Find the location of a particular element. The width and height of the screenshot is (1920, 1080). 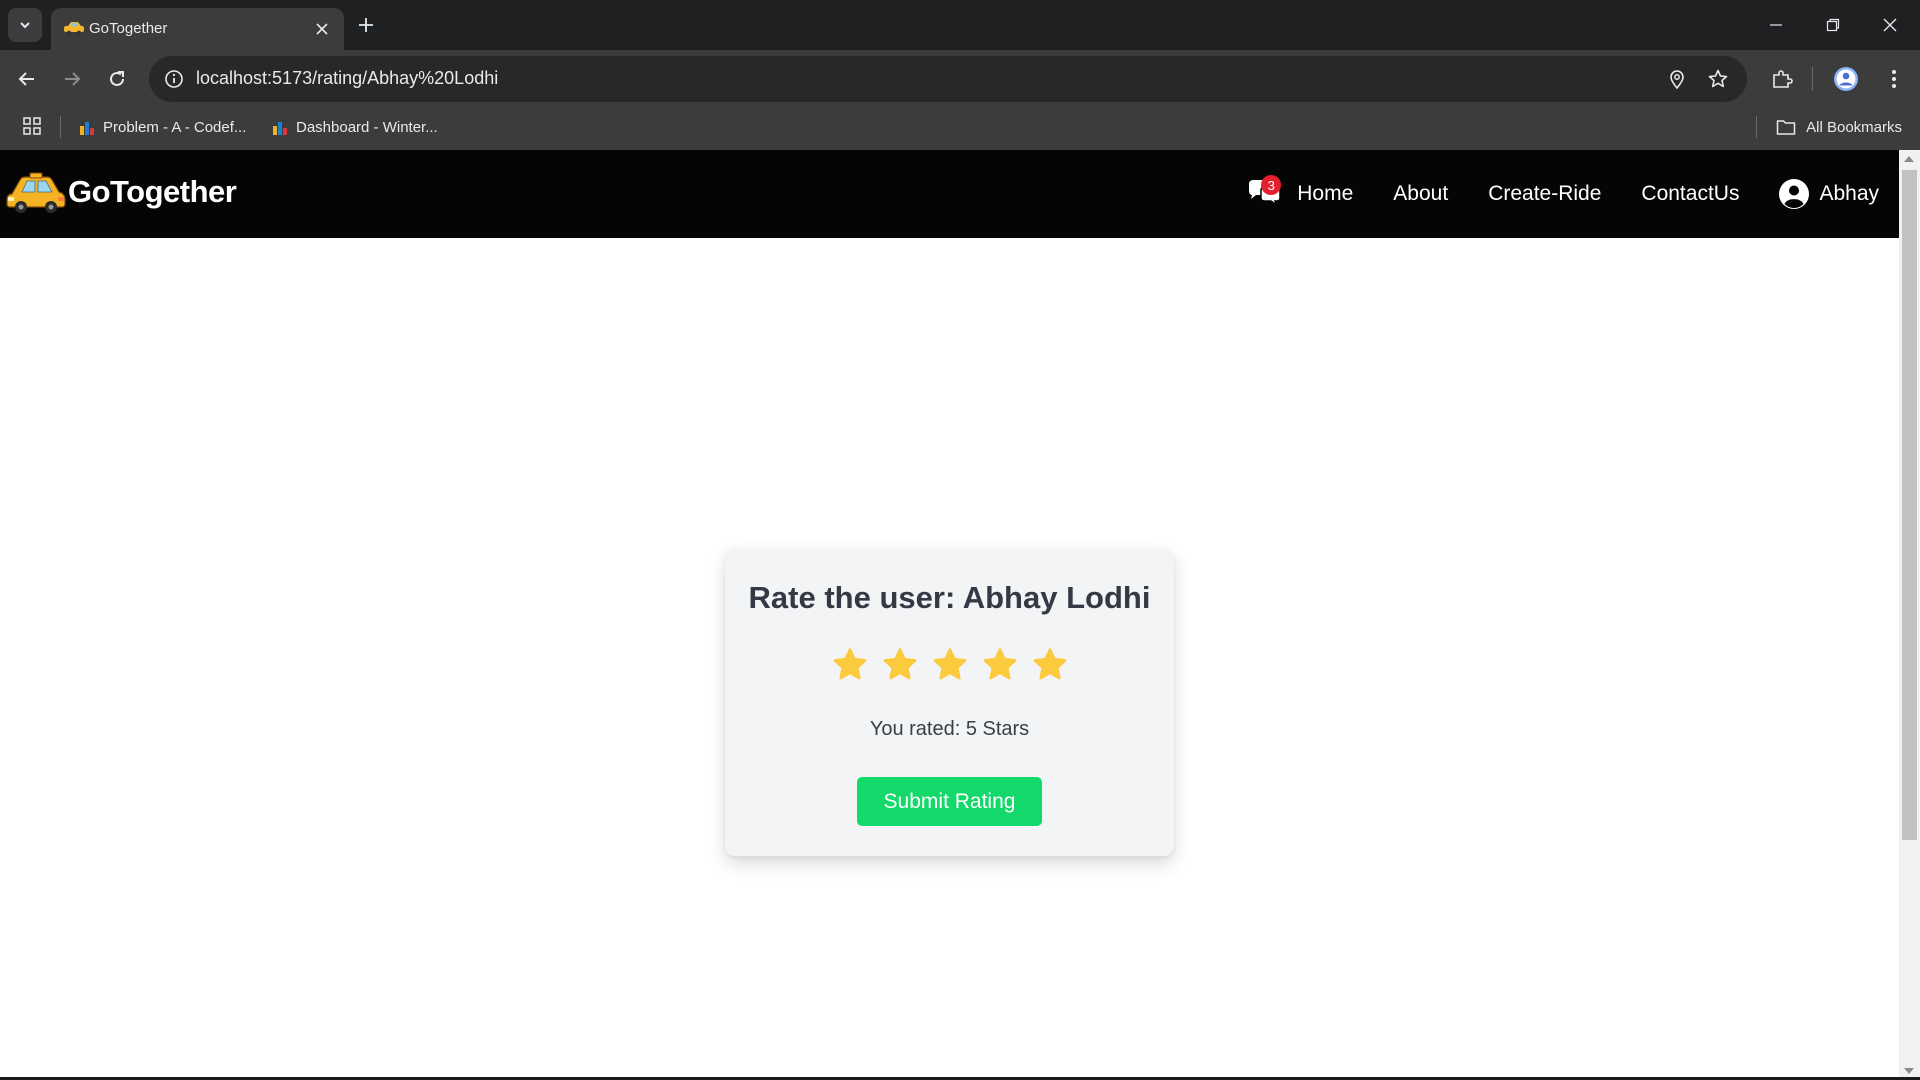

chevron-down-icon is located at coordinates (25, 25).